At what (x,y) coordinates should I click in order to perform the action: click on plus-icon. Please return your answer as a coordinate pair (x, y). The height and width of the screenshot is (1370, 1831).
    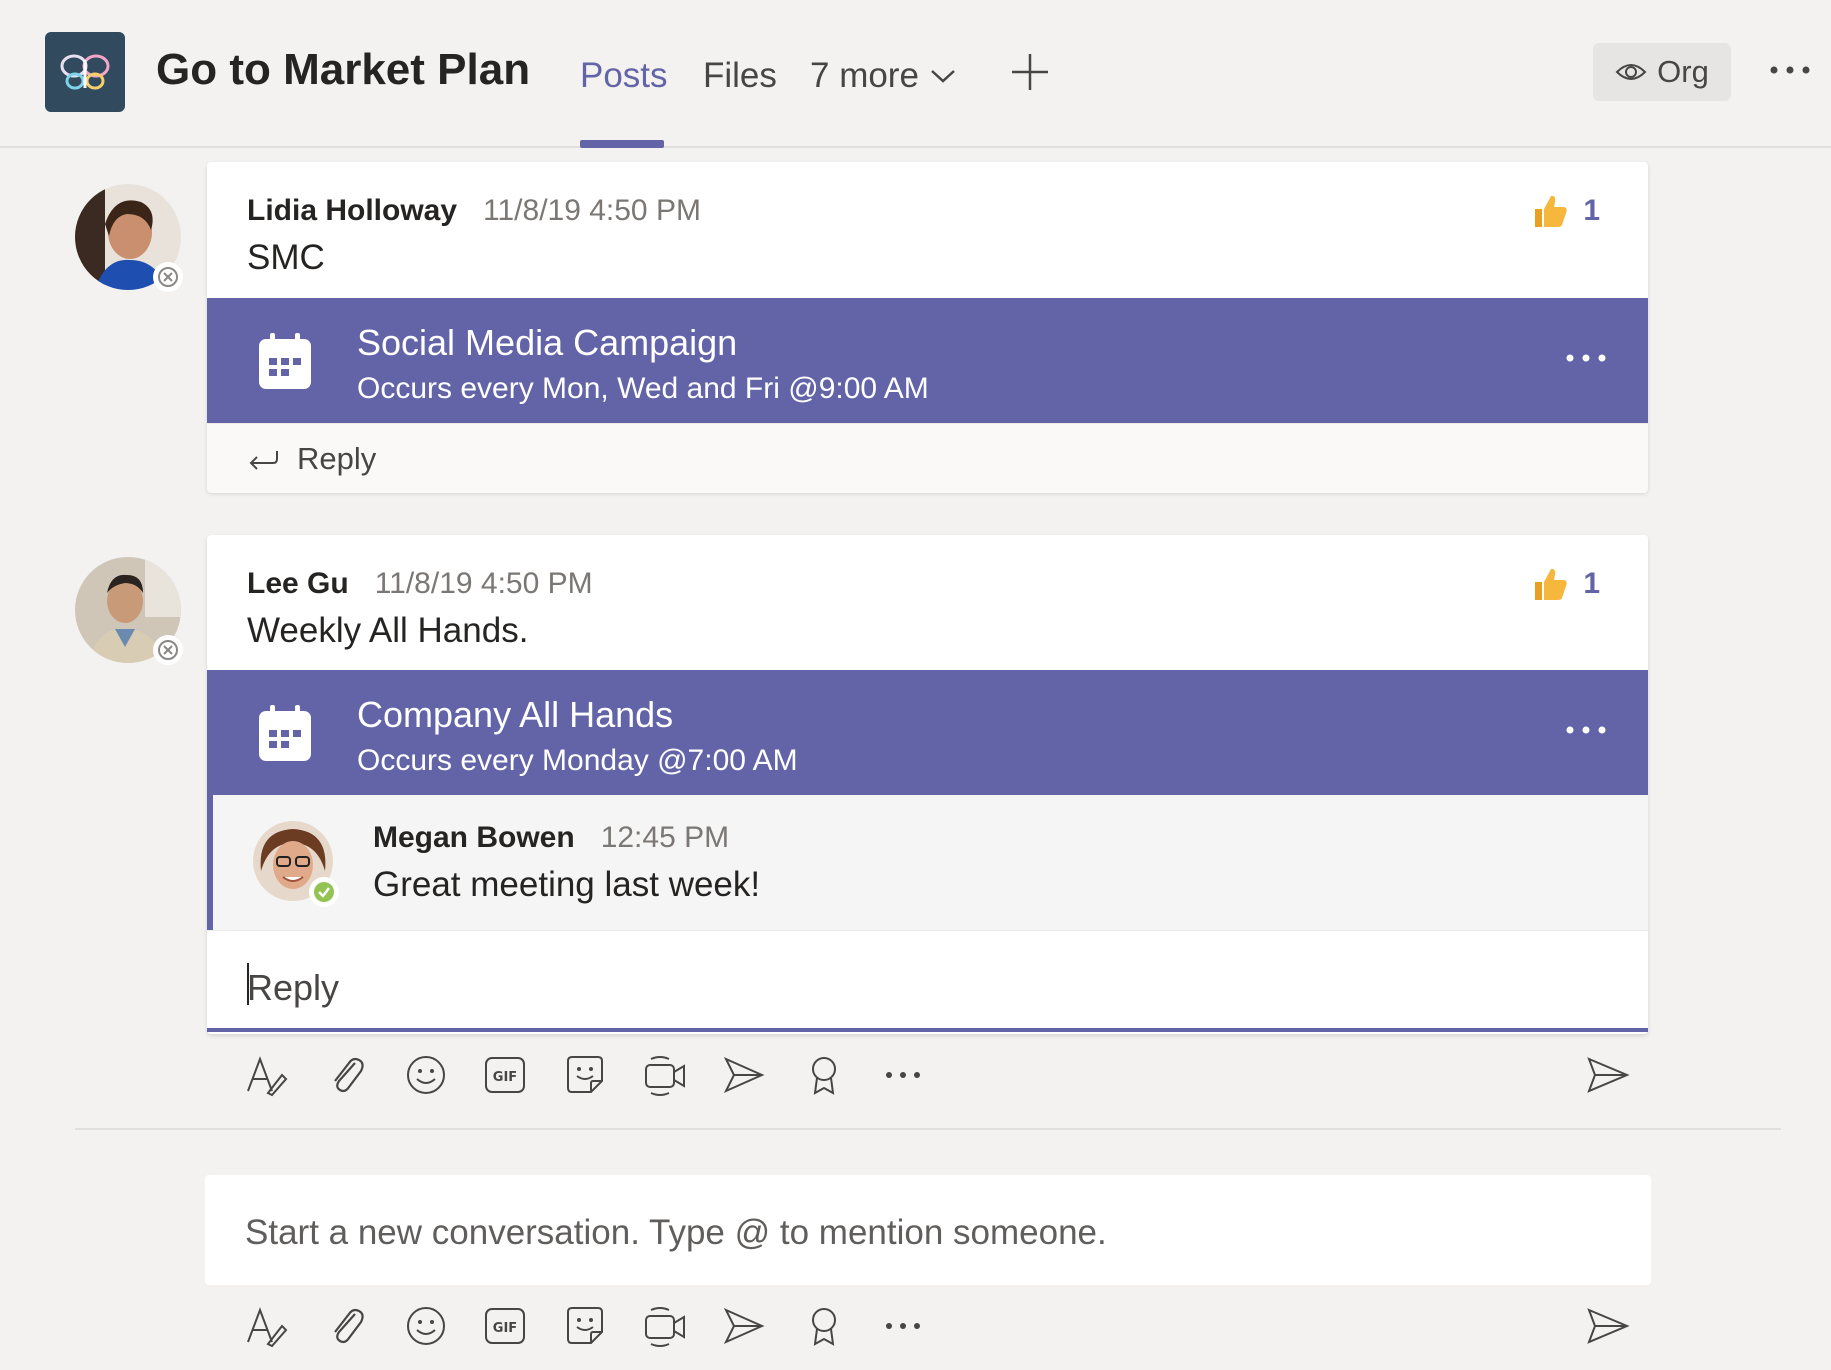
    Looking at the image, I should click on (1030, 72).